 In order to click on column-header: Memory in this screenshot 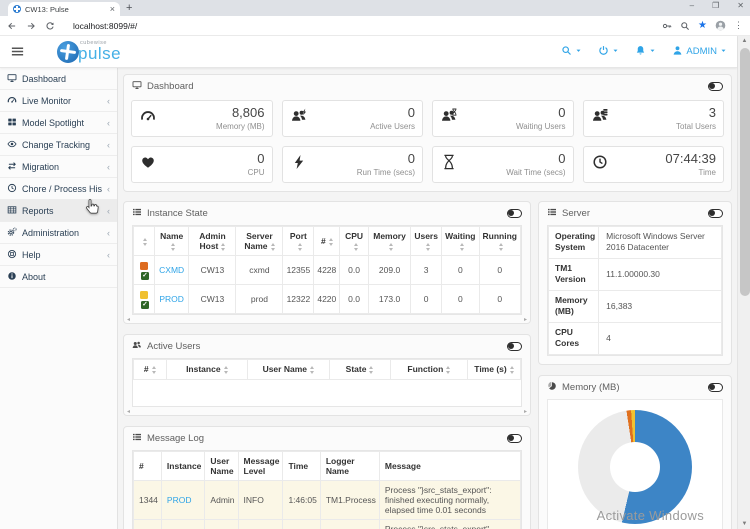, I will do `click(389, 241)`.